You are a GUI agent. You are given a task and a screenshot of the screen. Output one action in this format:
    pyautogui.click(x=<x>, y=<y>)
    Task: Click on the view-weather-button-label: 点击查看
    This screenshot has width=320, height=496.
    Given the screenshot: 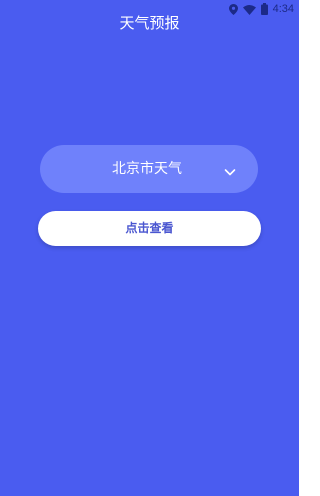 What is the action you would take?
    pyautogui.click(x=149, y=228)
    